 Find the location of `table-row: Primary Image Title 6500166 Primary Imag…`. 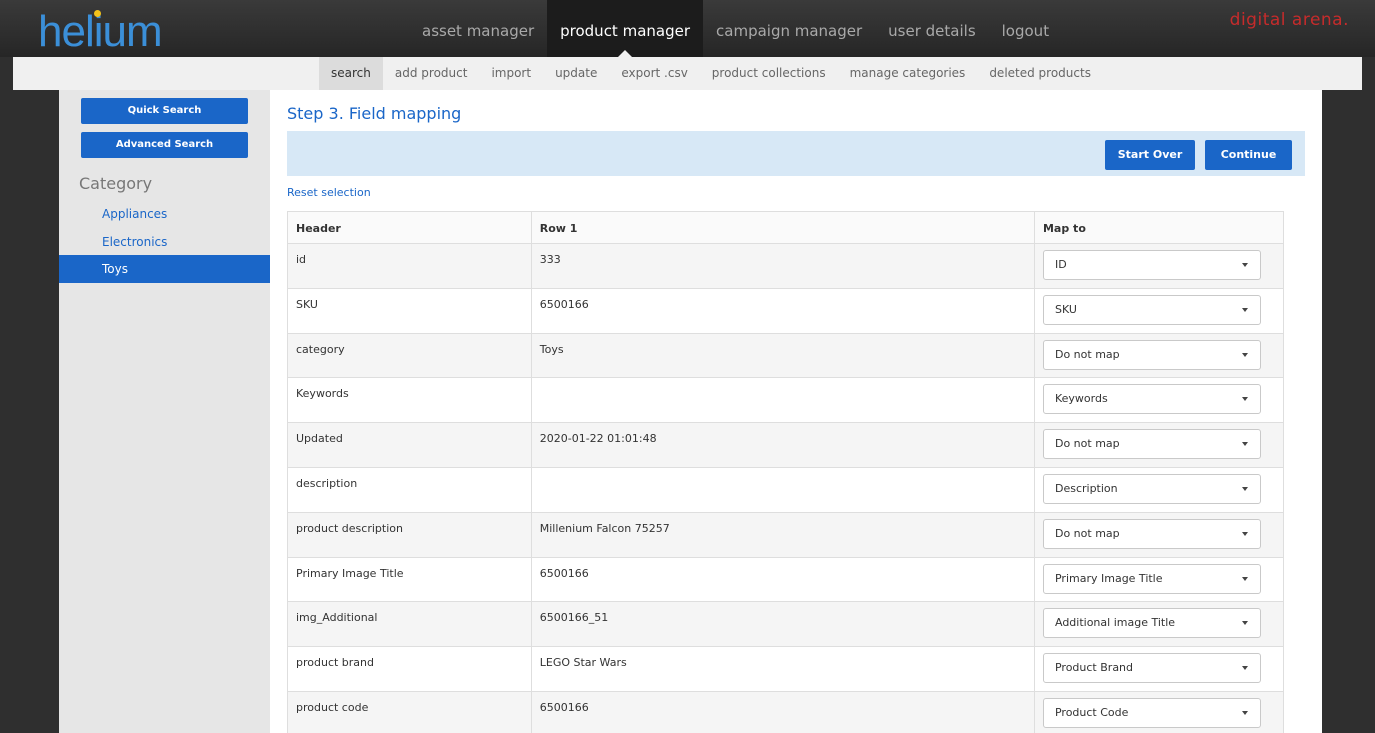

table-row: Primary Image Title 6500166 Primary Imag… is located at coordinates (786, 579).